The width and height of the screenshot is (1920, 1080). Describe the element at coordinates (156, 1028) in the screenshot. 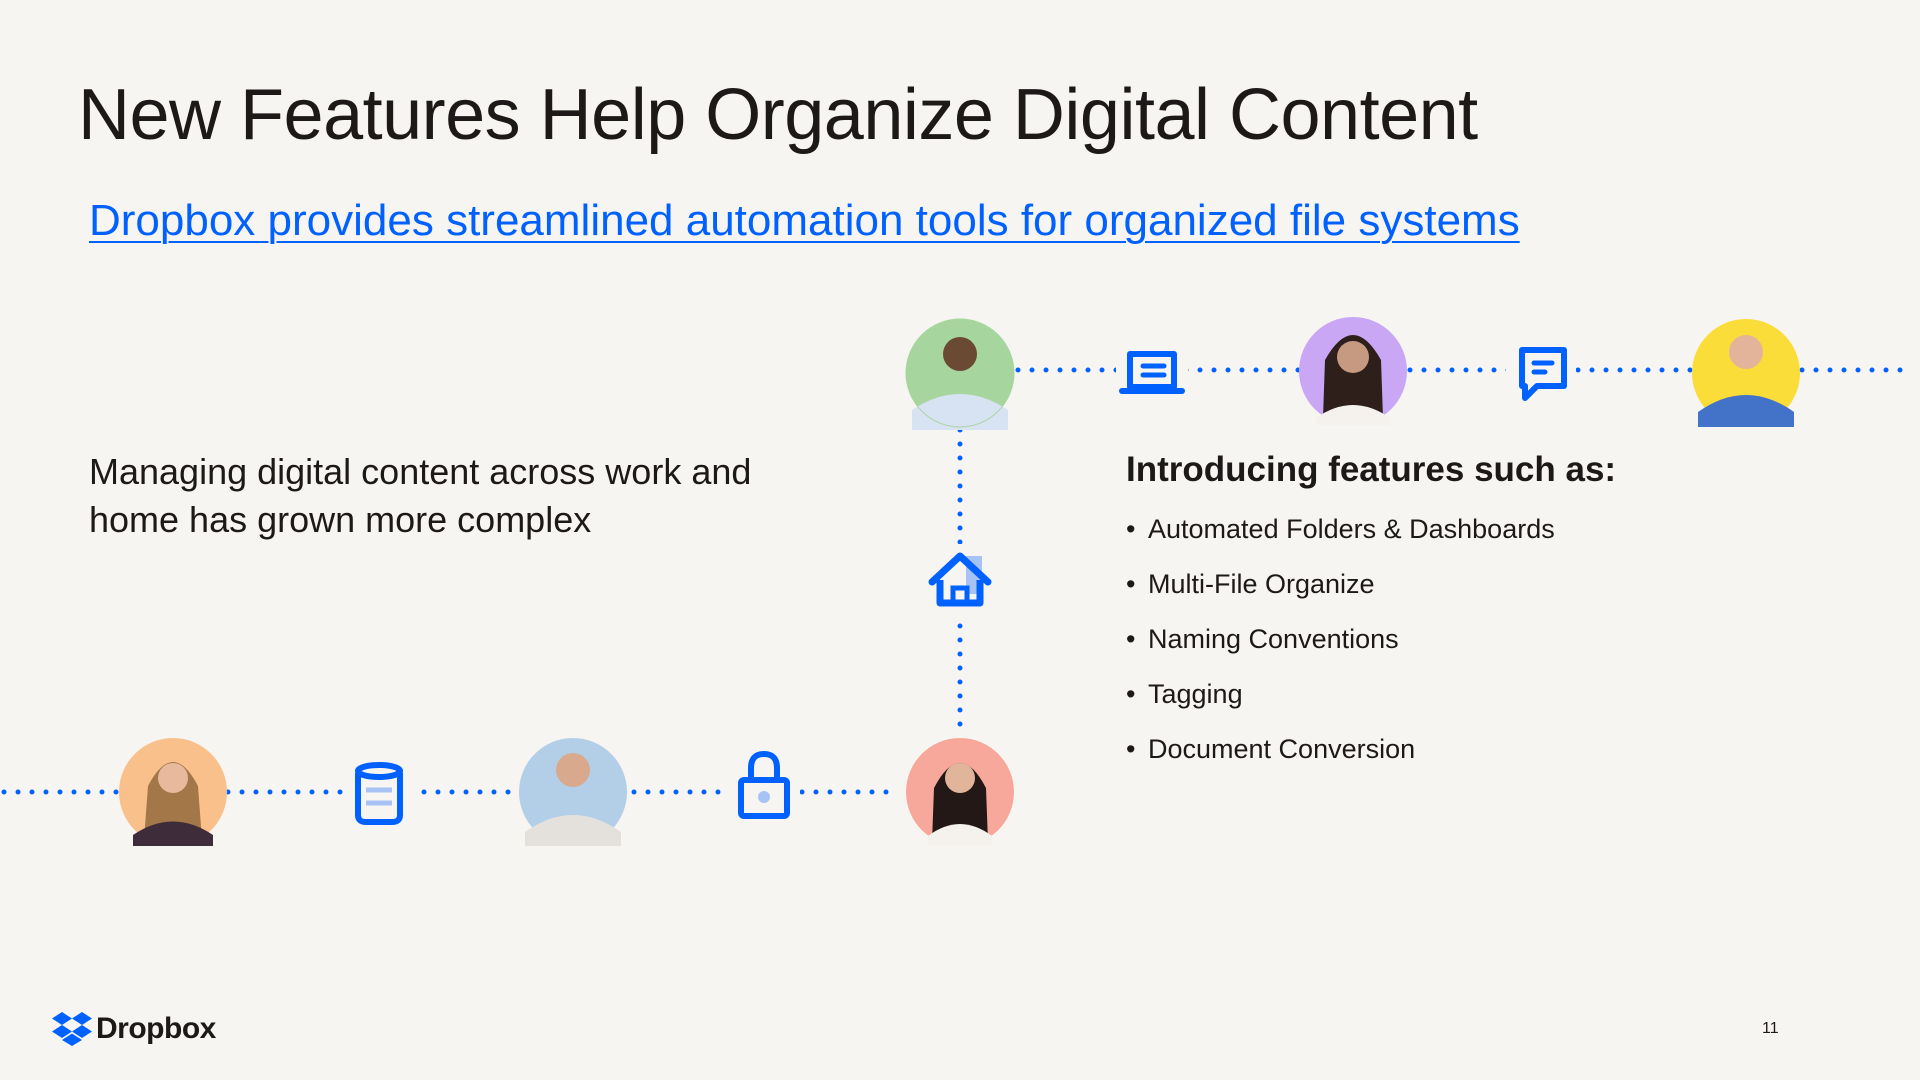

I see `brand-name: Dropbox` at that location.